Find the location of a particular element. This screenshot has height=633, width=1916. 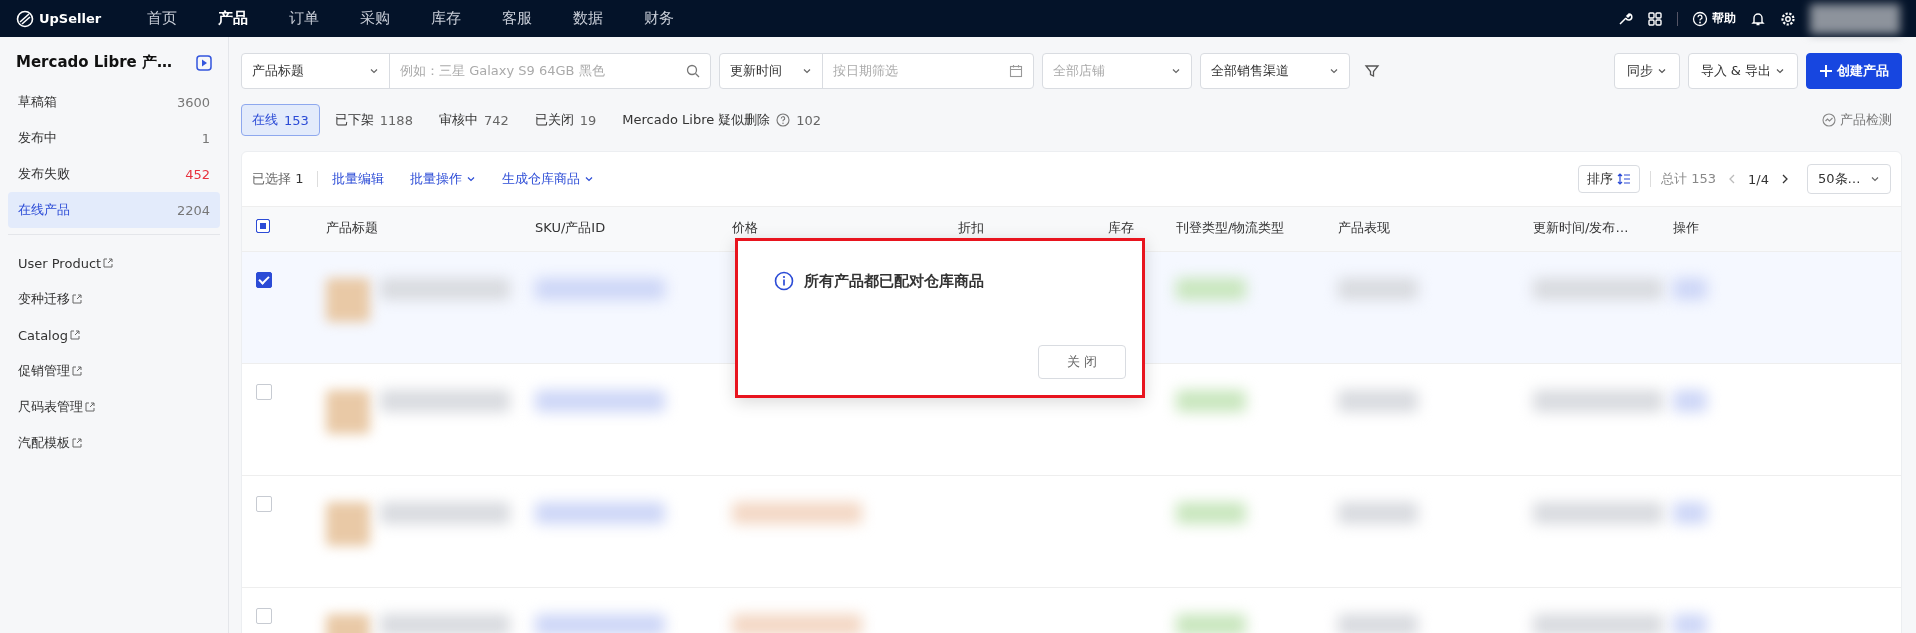

wrench-icon is located at coordinates (1625, 18).